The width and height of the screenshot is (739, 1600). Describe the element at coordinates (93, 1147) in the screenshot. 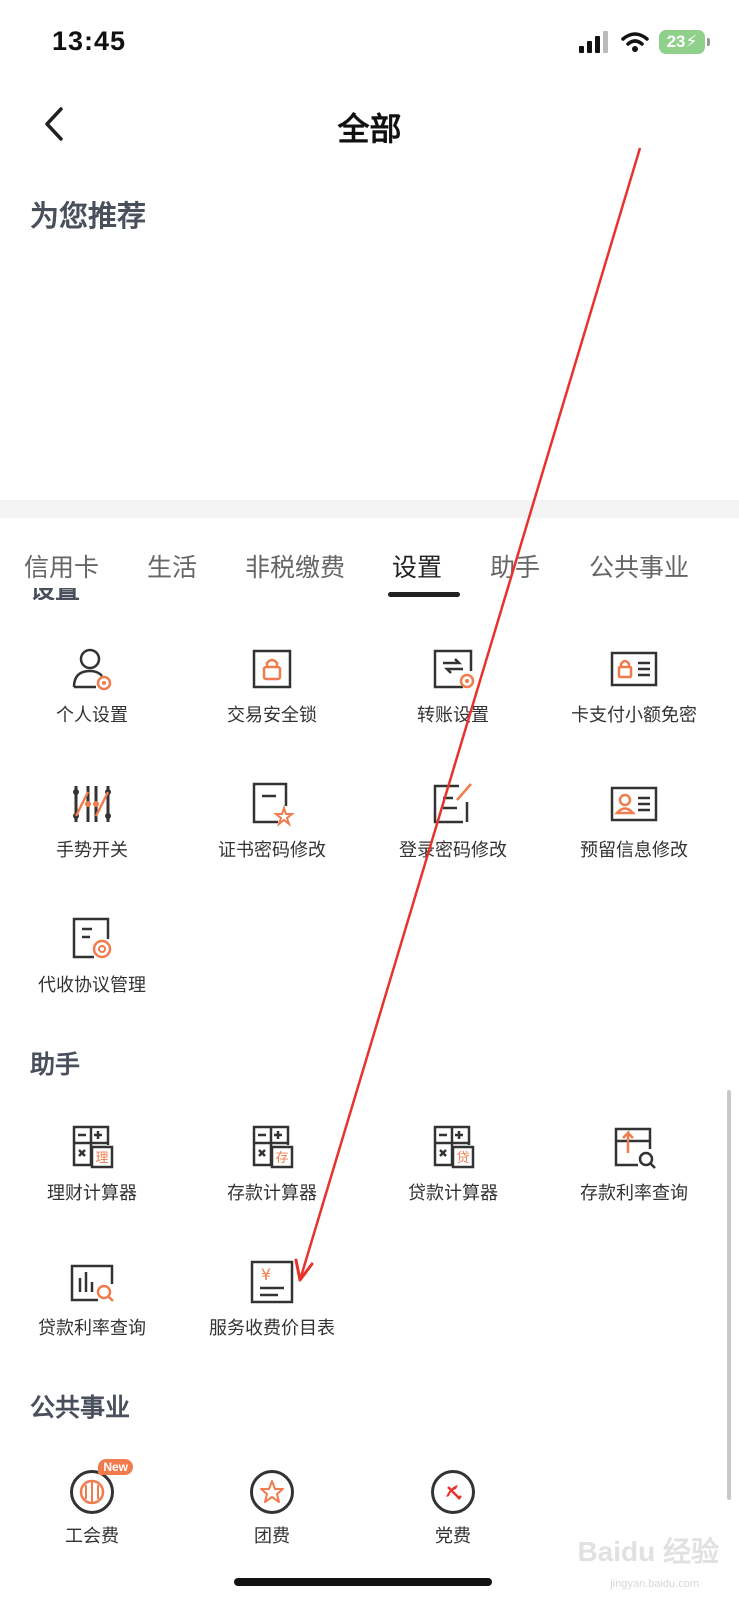

I see `calculator-icon: 理` at that location.